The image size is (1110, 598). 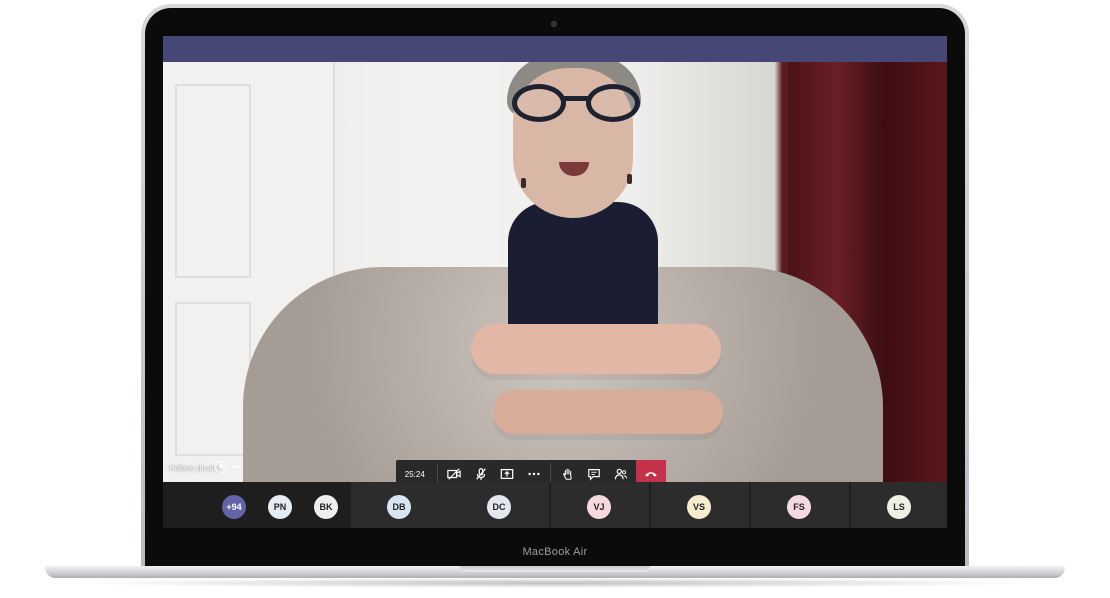 What do you see at coordinates (554, 24) in the screenshot?
I see `webcam-icon` at bounding box center [554, 24].